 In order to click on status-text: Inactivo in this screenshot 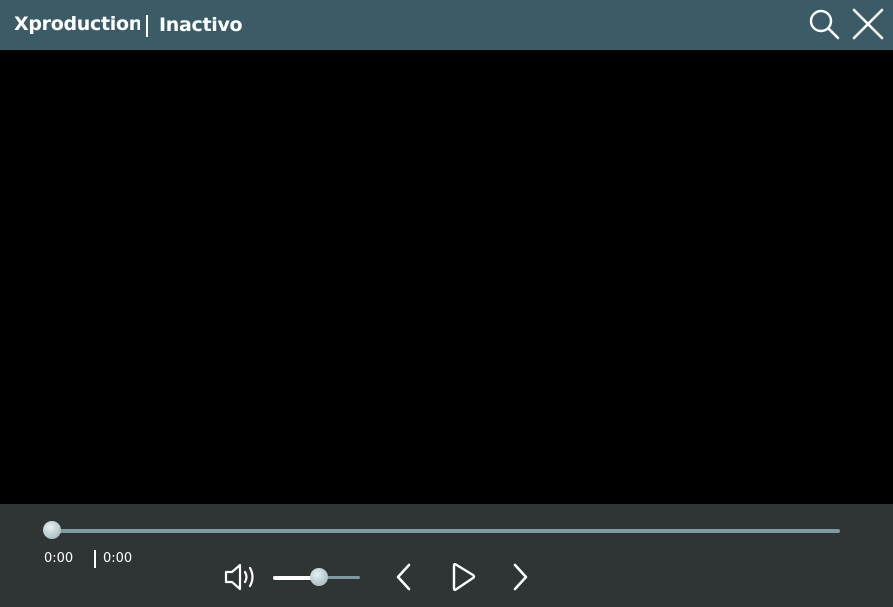, I will do `click(201, 25)`.